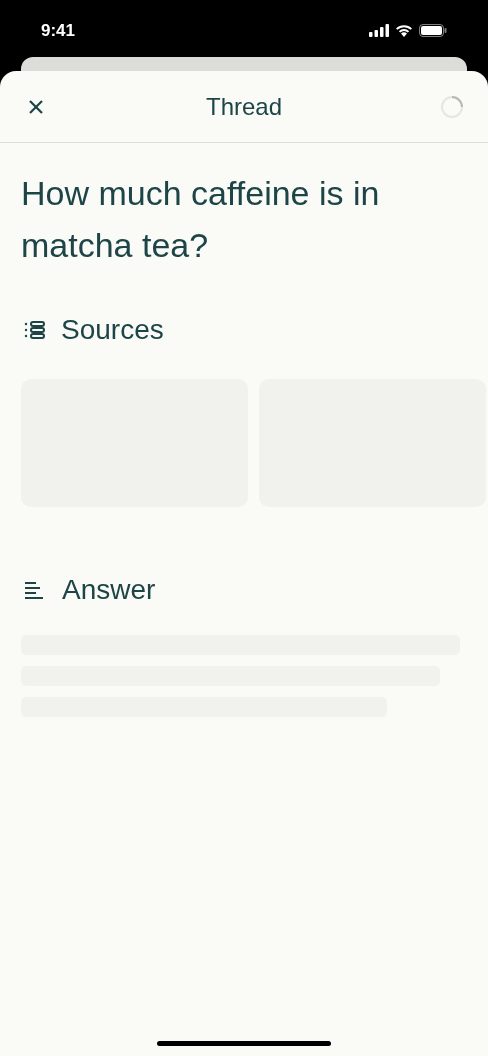  I want to click on status-time: 9:41, so click(58, 30).